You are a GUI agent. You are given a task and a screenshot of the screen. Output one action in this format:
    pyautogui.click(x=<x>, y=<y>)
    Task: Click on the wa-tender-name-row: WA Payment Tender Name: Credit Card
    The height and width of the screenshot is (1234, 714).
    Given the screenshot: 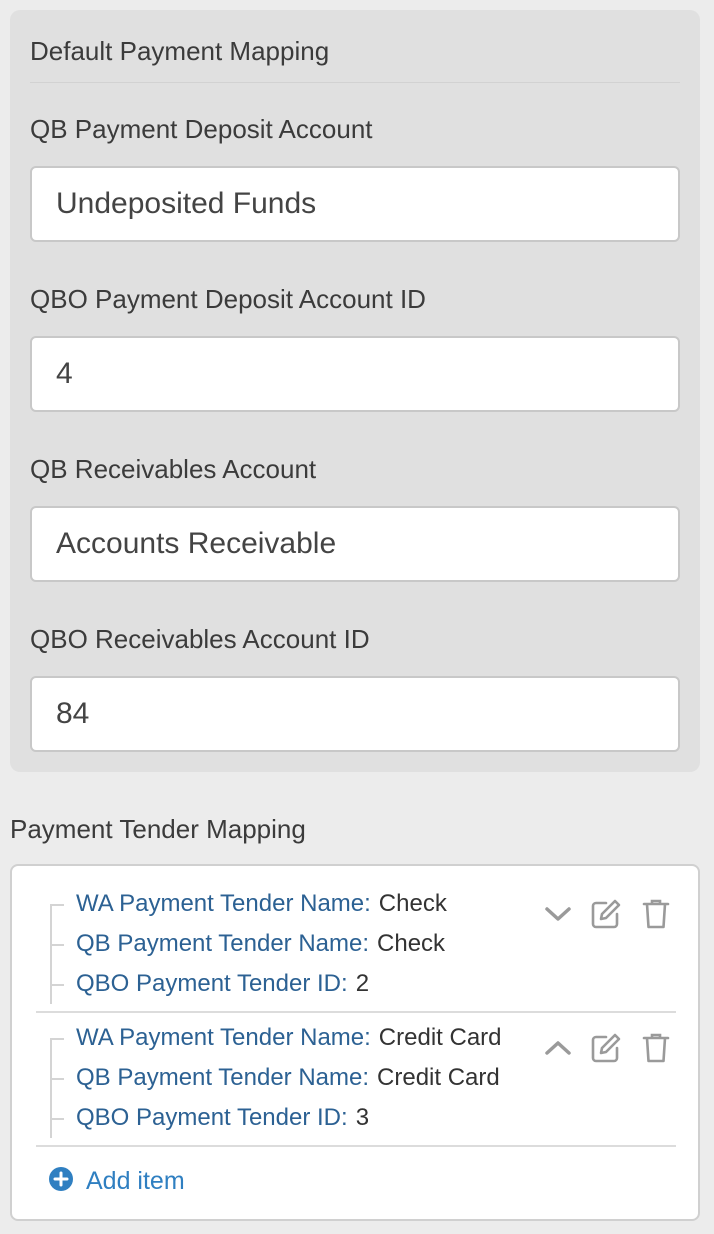 What is the action you would take?
    pyautogui.click(x=289, y=1038)
    